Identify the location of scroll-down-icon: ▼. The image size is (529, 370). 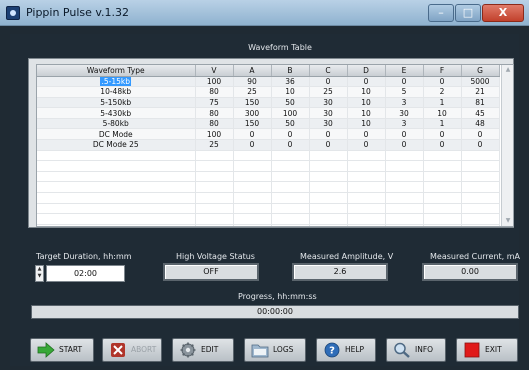
(507, 221).